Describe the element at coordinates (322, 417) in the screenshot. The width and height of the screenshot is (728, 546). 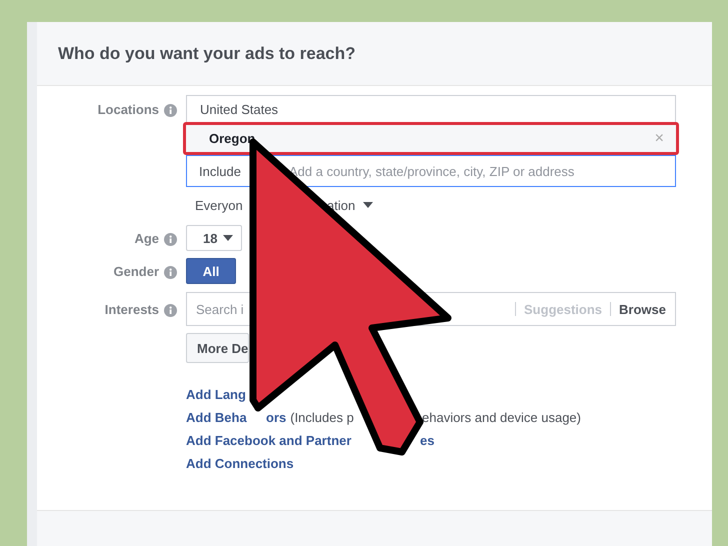
I see `link-note: (Includes p` at that location.